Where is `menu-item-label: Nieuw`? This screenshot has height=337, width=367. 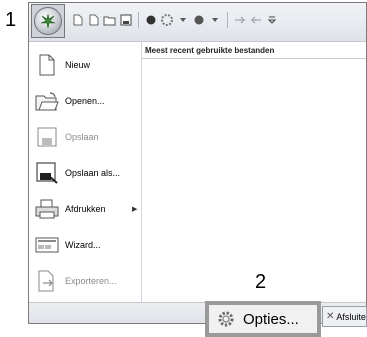
menu-item-label: Nieuw is located at coordinates (78, 65).